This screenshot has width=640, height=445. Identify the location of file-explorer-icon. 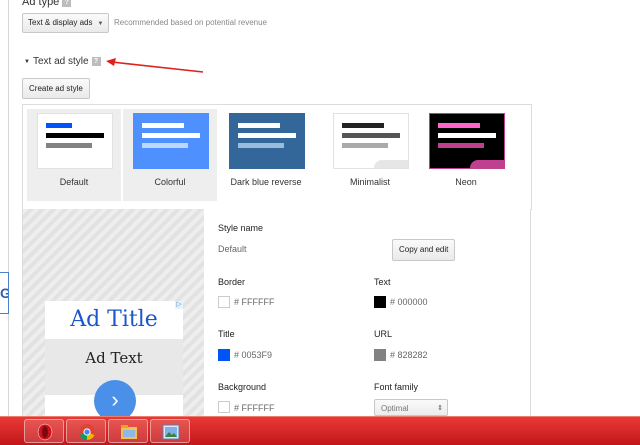
(129, 432).